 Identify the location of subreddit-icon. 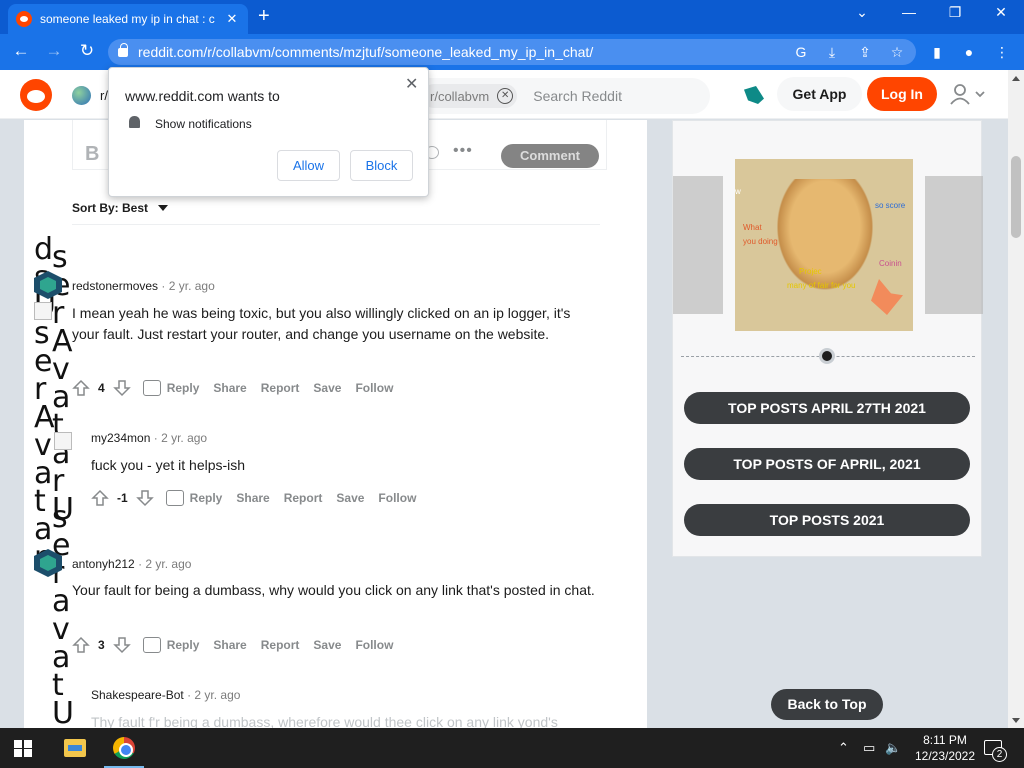
(81, 95).